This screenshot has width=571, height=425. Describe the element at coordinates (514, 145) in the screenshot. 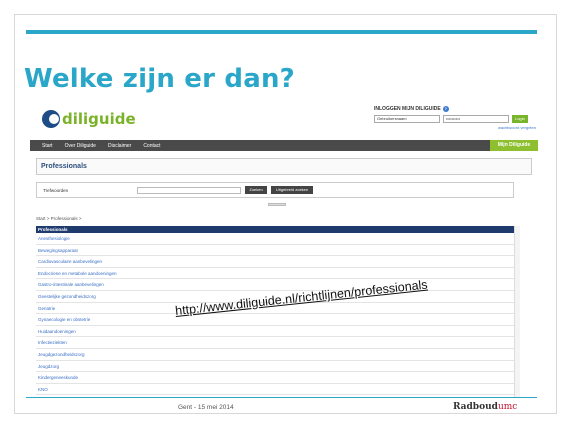

I see `nav-mijn-diliguide: Mijn Diliguide` at that location.